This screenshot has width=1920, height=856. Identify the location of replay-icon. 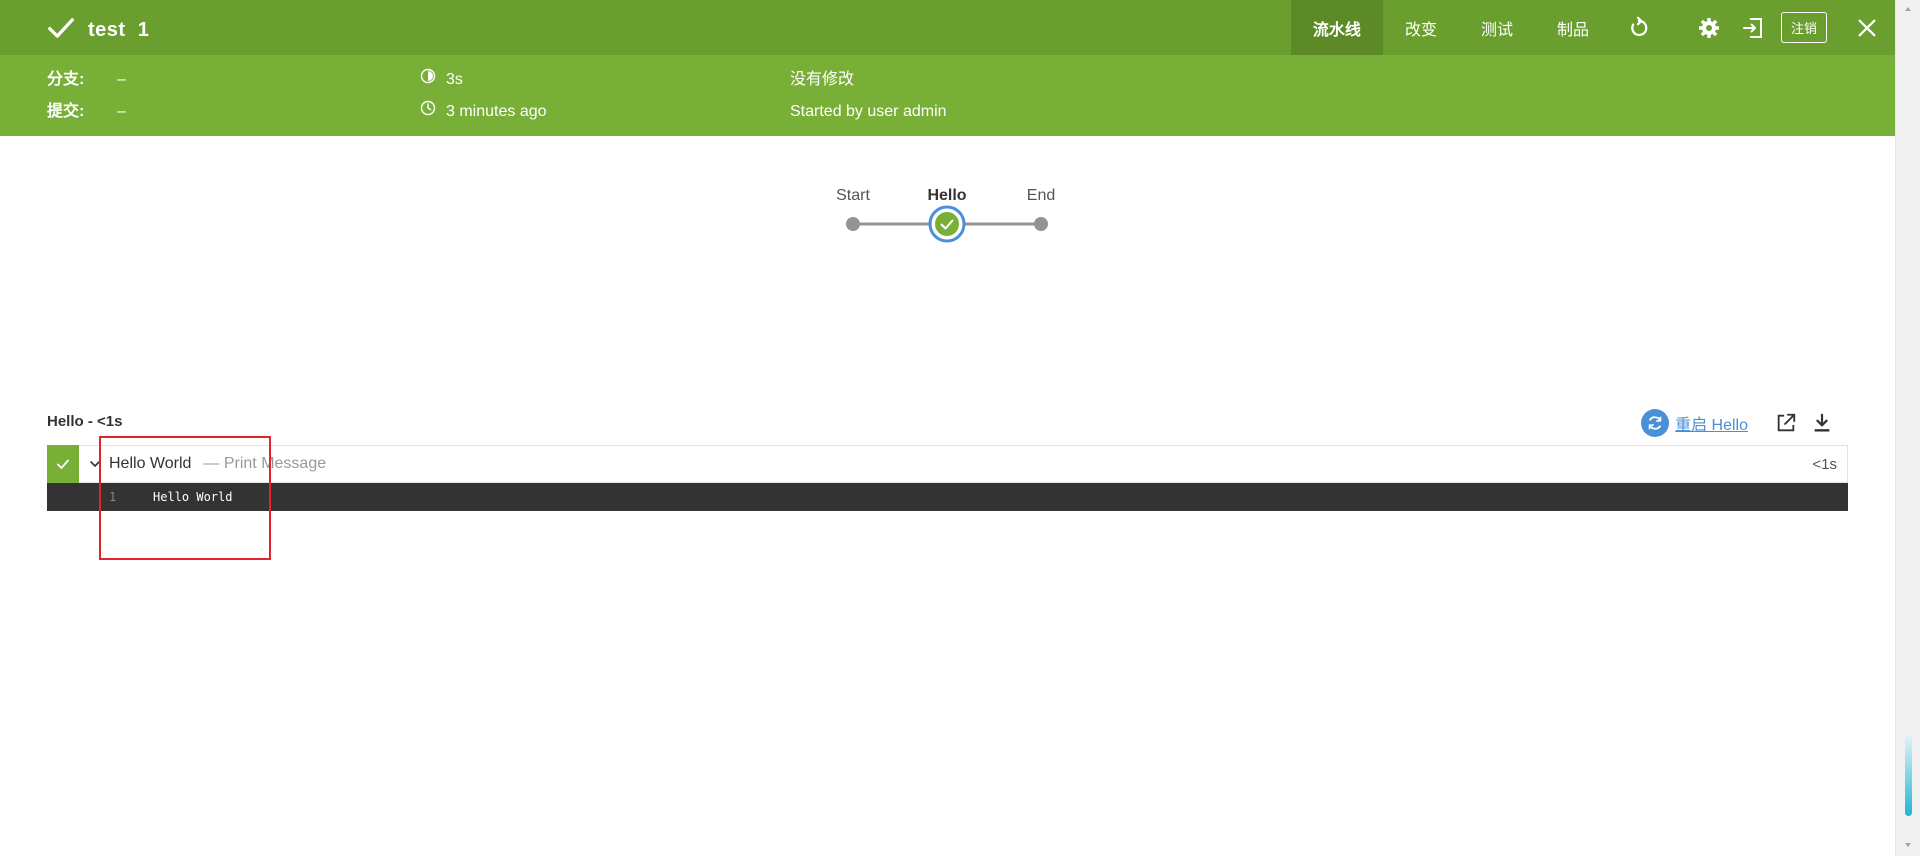
(1639, 27).